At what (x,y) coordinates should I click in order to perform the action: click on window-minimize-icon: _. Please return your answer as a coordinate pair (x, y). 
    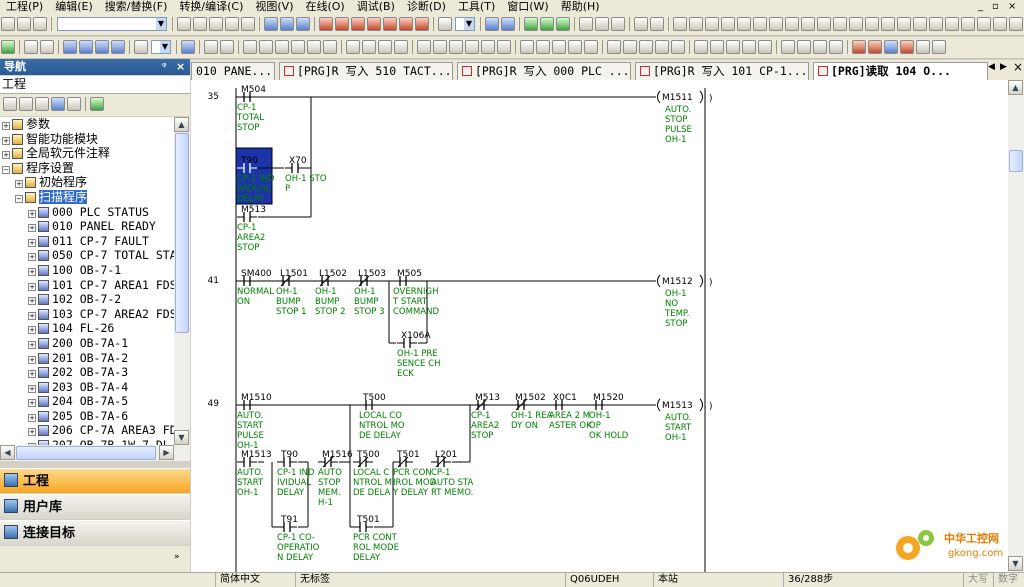
    Looking at the image, I should click on (980, 7).